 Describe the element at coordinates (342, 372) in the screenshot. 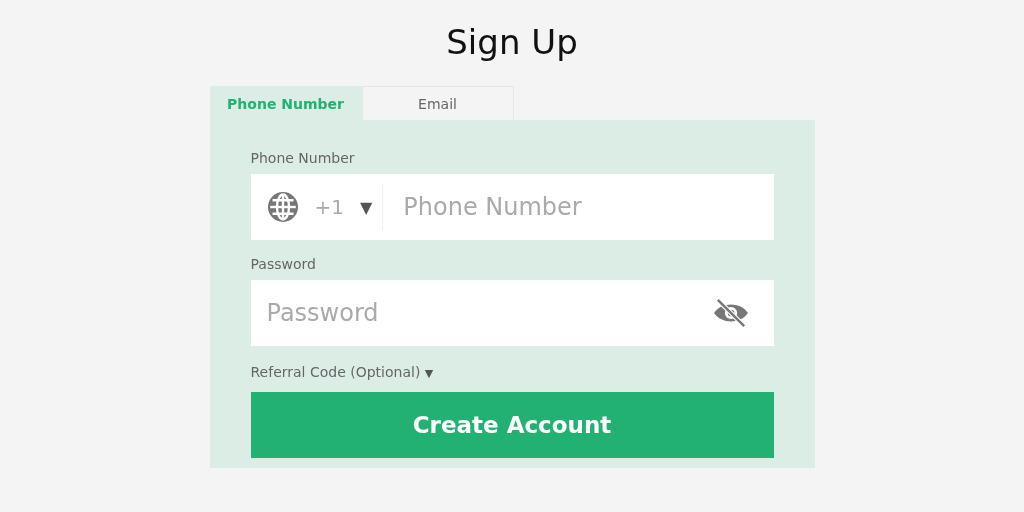

I see `referral-code-toggle: Referral Code (Optional) ▼` at that location.